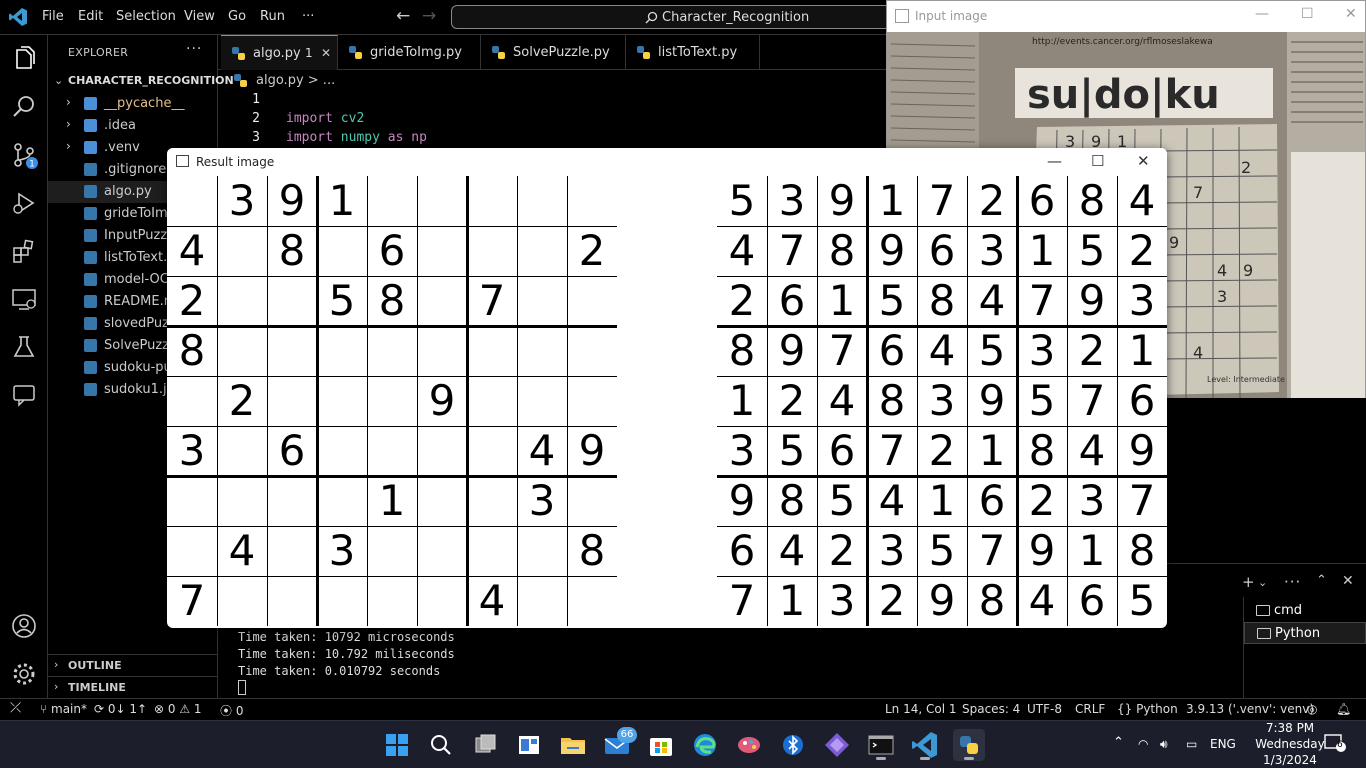 The width and height of the screenshot is (1366, 768). I want to click on python-interpreter: 3.9.13 ('.venv': venv), so click(1250, 709).